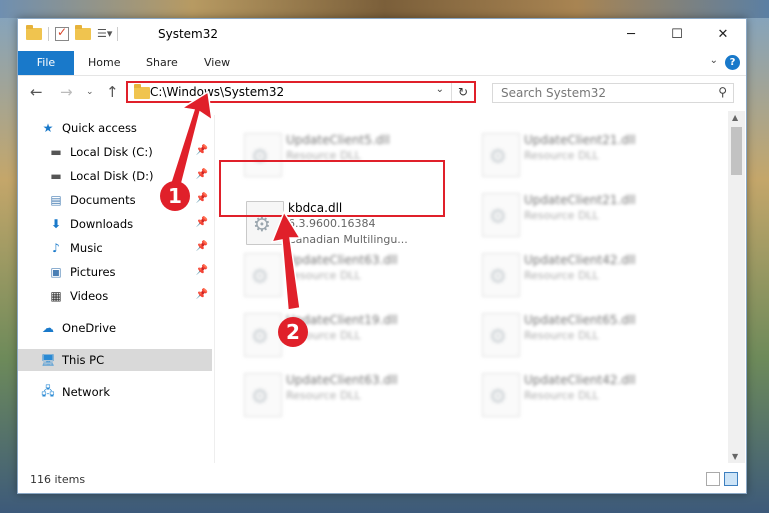 This screenshot has width=769, height=513. What do you see at coordinates (58, 479) in the screenshot?
I see `item-count: 116 items` at bounding box center [58, 479].